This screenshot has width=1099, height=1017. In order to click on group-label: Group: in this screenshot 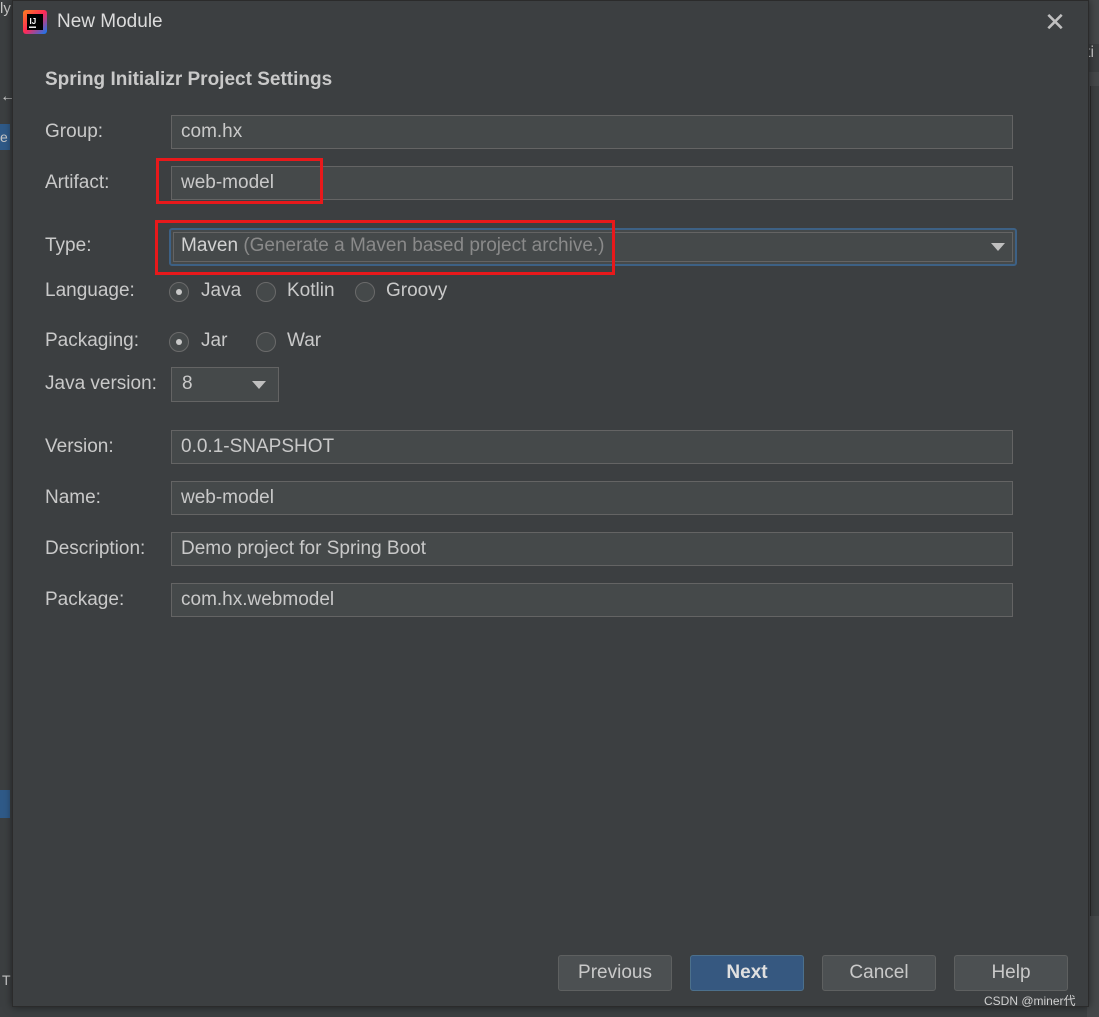, I will do `click(74, 131)`.